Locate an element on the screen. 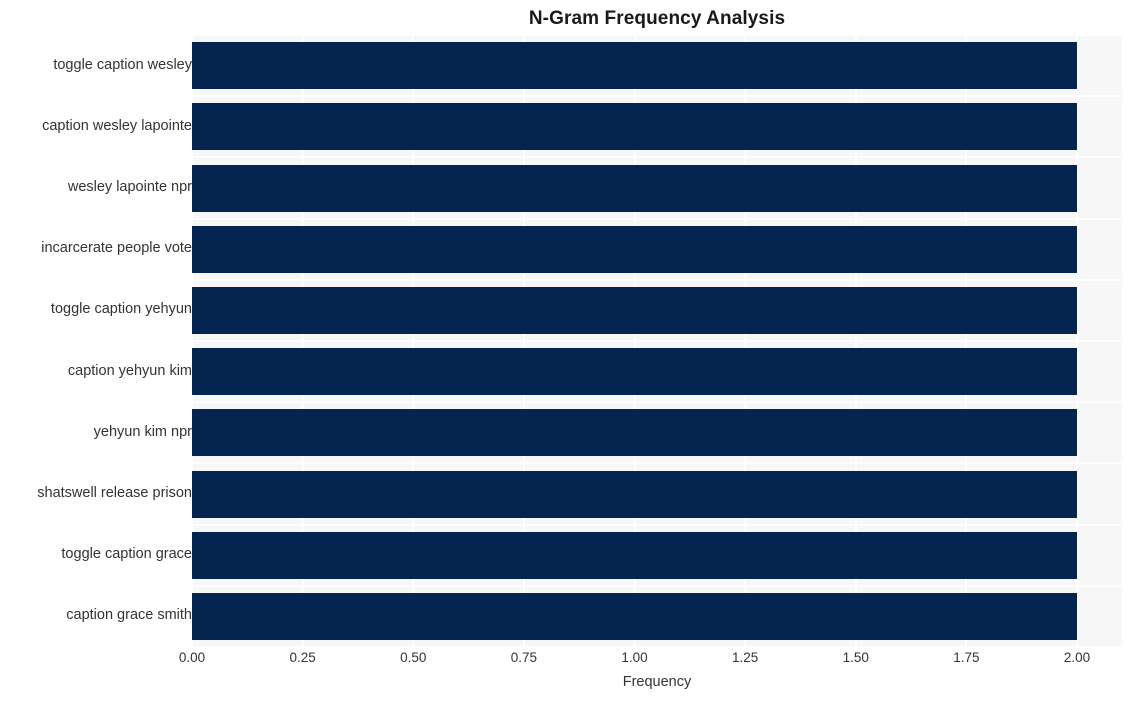  x-tick-label: 1.00 is located at coordinates (634, 657).